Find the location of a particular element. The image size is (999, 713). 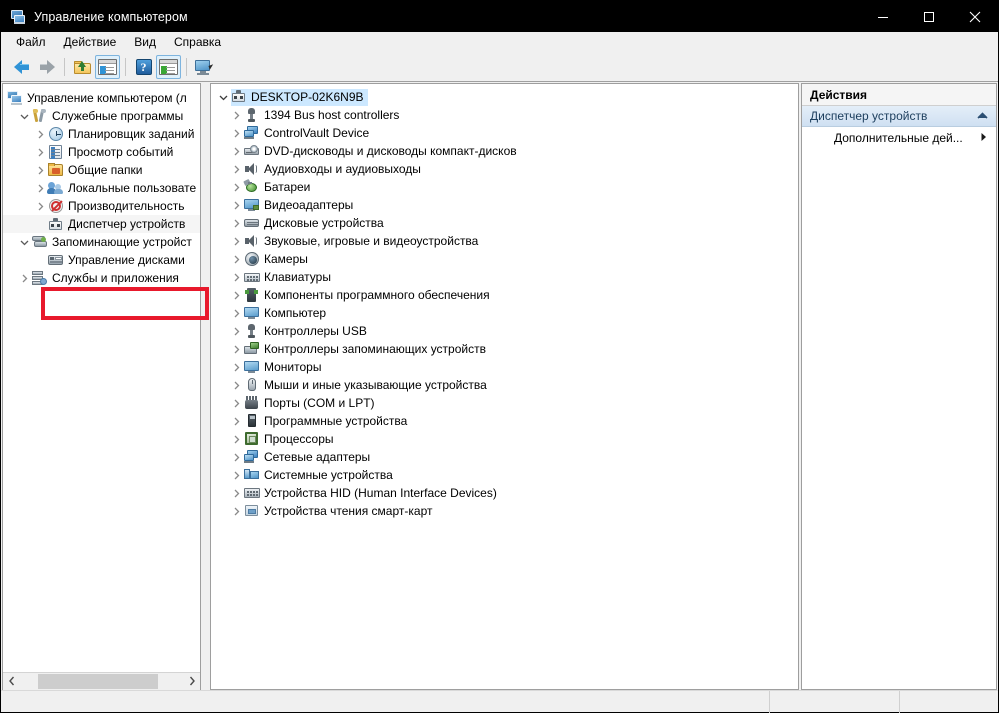

tree-item-system-tools: Служебные программы is located at coordinates (101, 116).